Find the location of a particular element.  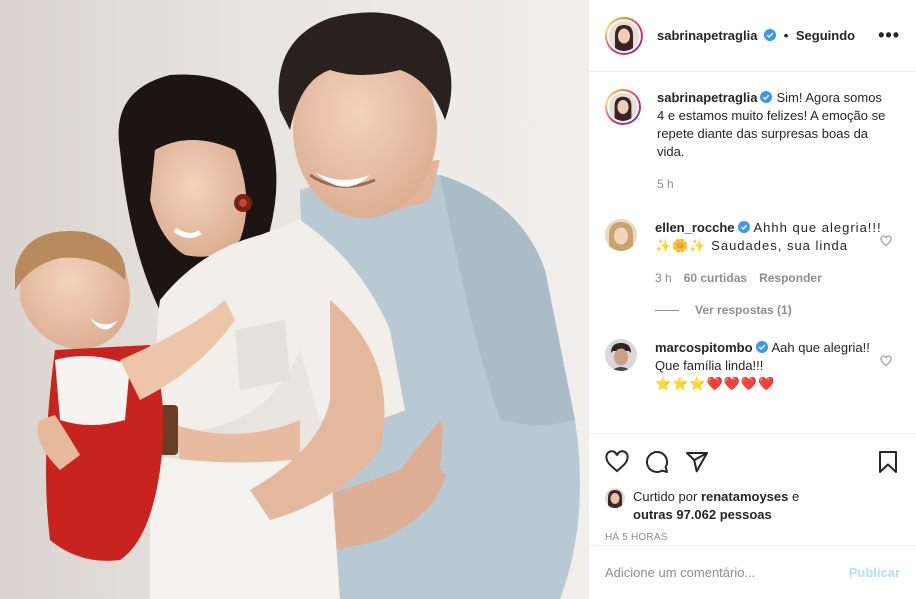

comment-likes: 60 curtidas is located at coordinates (715, 278).